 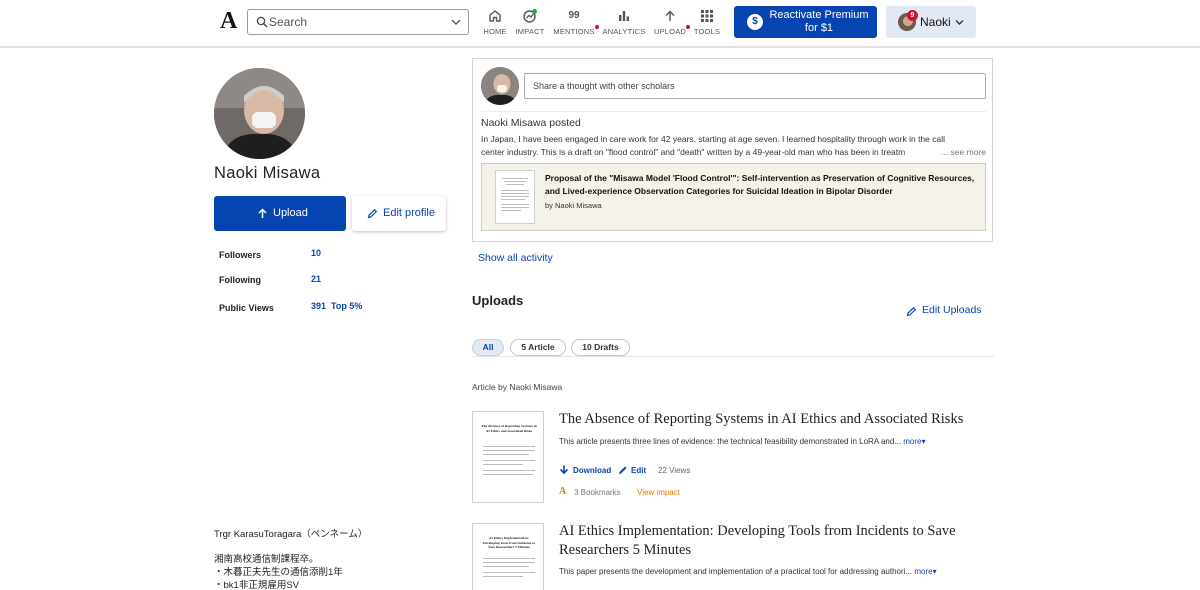 What do you see at coordinates (600, 347) in the screenshot?
I see `filter-drafts: 10 Drafts` at bounding box center [600, 347].